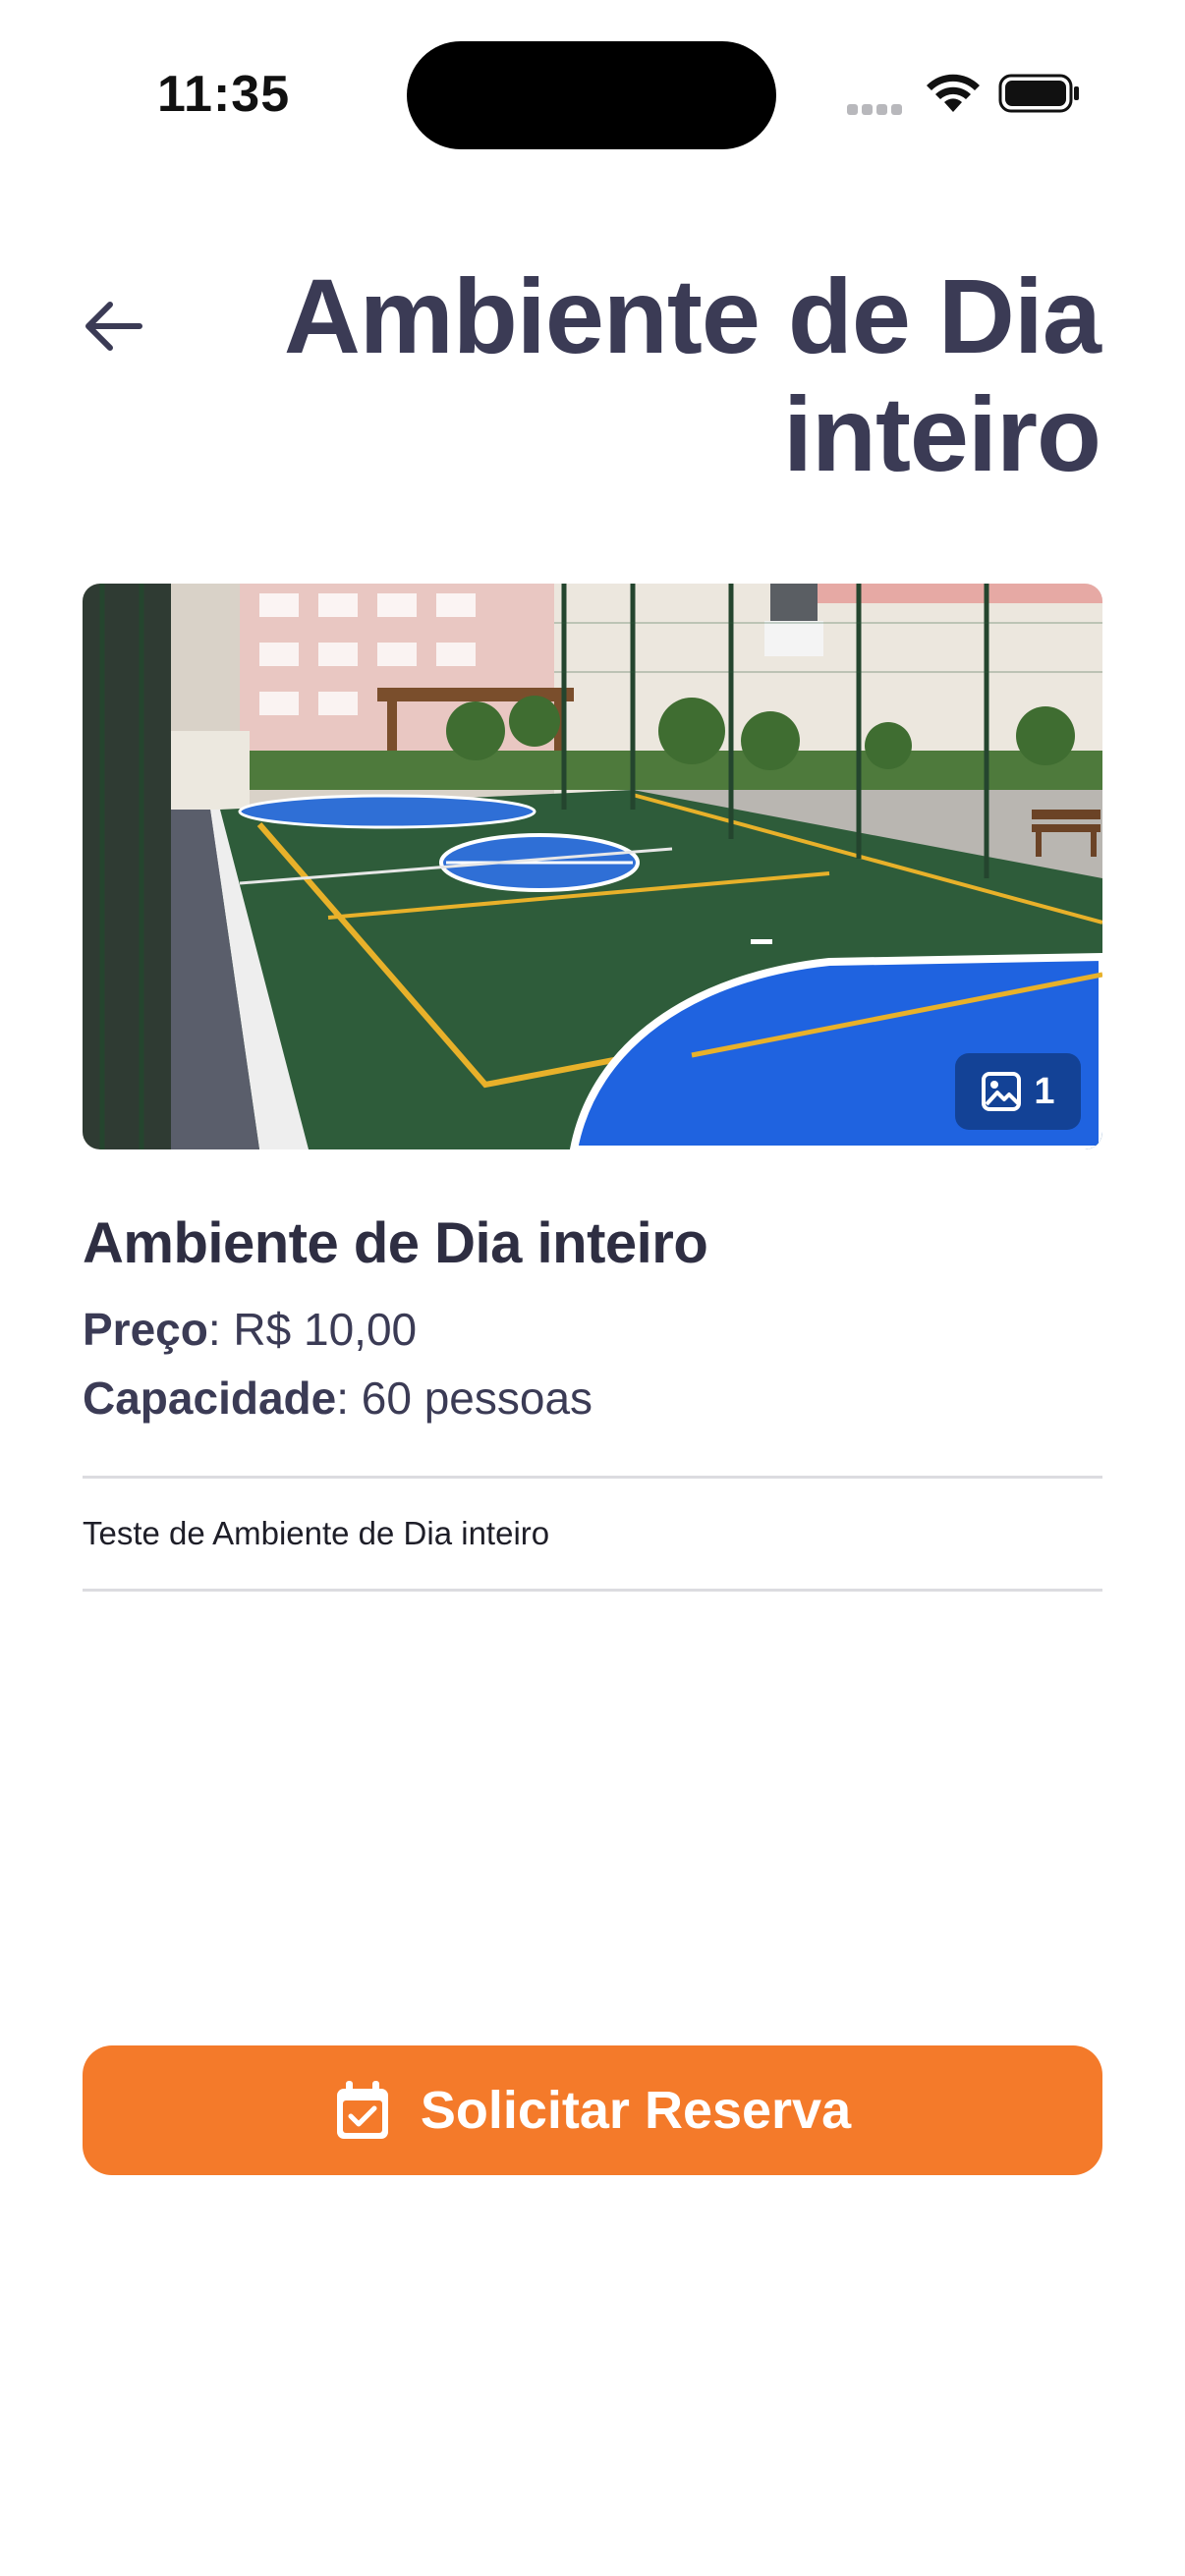 The width and height of the screenshot is (1185, 2576). What do you see at coordinates (317, 1533) in the screenshot?
I see `venue-description: Teste de Ambiente de Dia inteiro` at bounding box center [317, 1533].